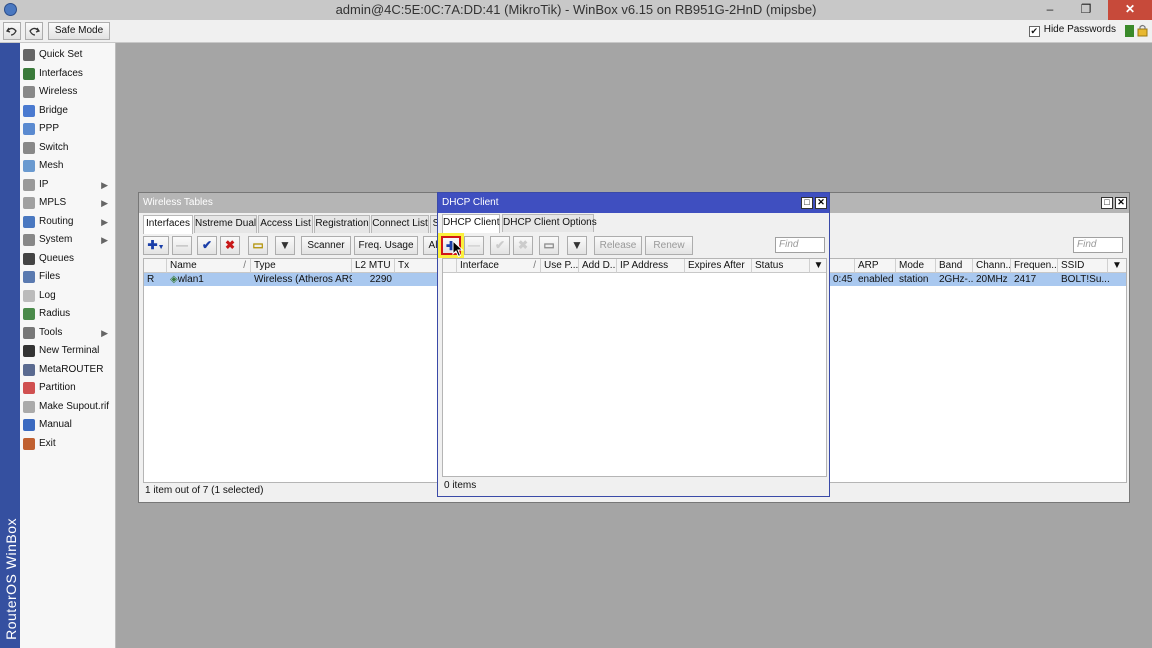 This screenshot has height=648, width=1152. I want to click on column-header-name: Name /, so click(209, 266).